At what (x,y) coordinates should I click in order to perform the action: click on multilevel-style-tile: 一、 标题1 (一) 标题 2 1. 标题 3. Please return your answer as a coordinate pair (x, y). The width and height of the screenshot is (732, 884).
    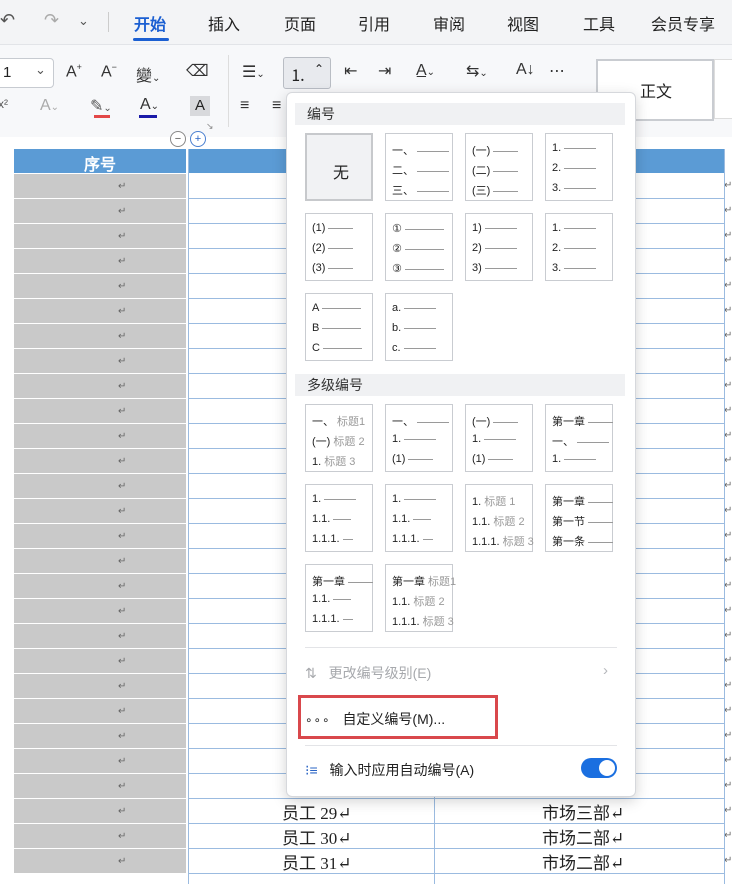
    Looking at the image, I should click on (339, 438).